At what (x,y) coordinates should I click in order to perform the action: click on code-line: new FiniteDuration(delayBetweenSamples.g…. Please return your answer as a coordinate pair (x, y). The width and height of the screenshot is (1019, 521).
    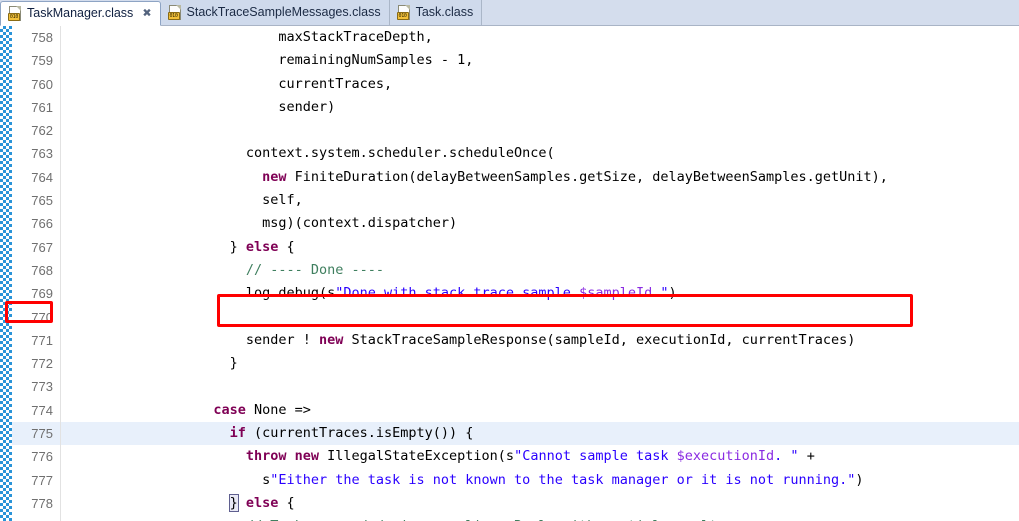
    Looking at the image, I should click on (540, 177).